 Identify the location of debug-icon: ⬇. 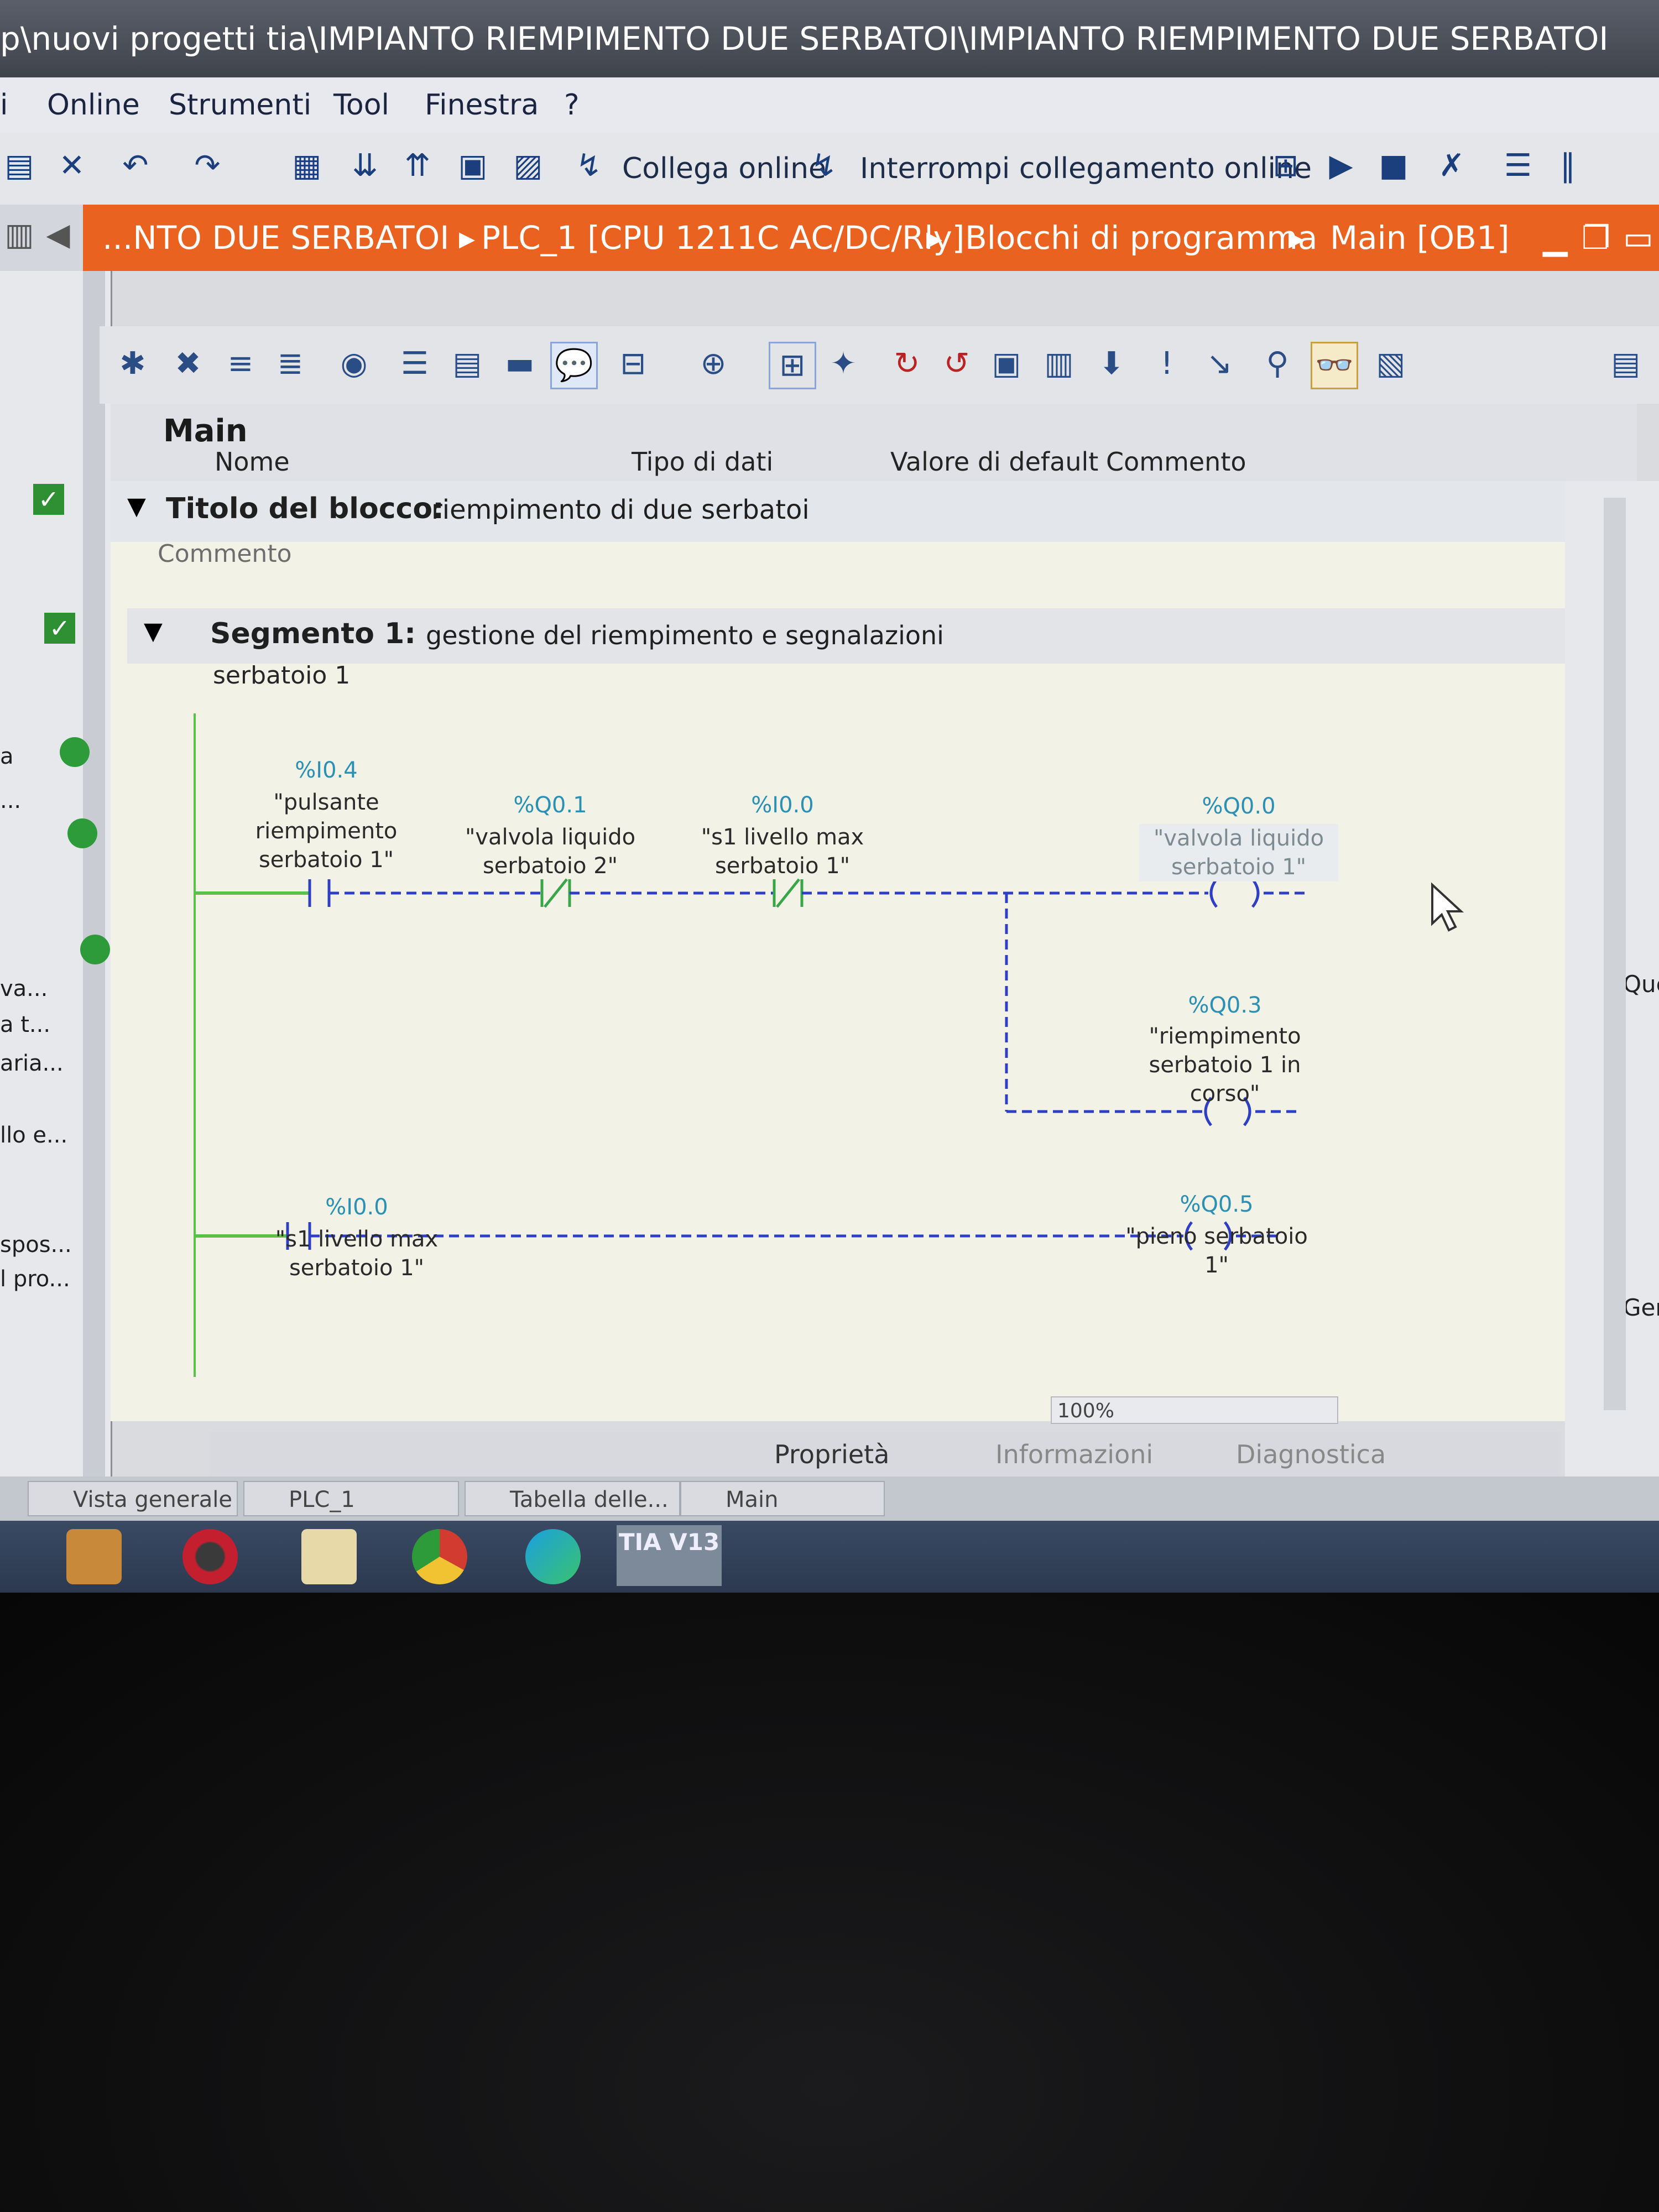
(1112, 364).